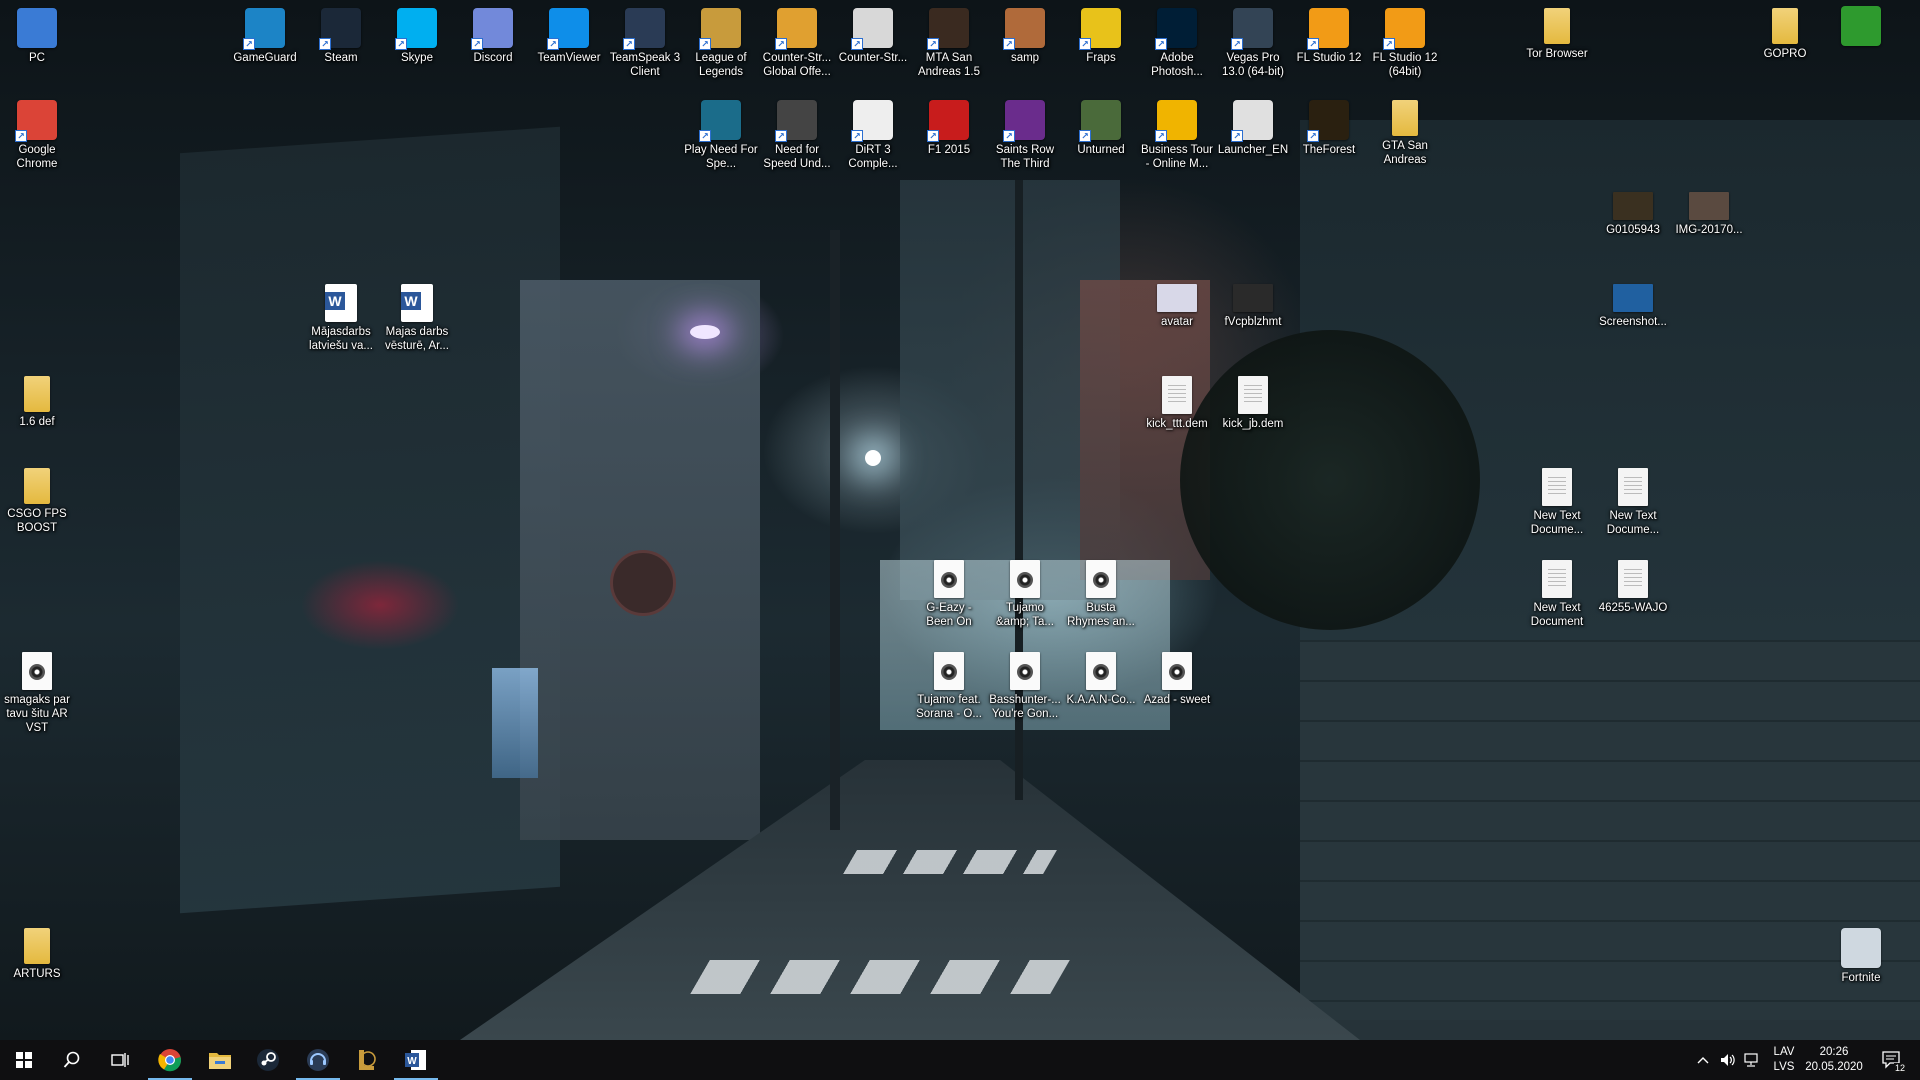 This screenshot has width=1920, height=1080. What do you see at coordinates (1752, 1060) in the screenshot?
I see `tray-network` at bounding box center [1752, 1060].